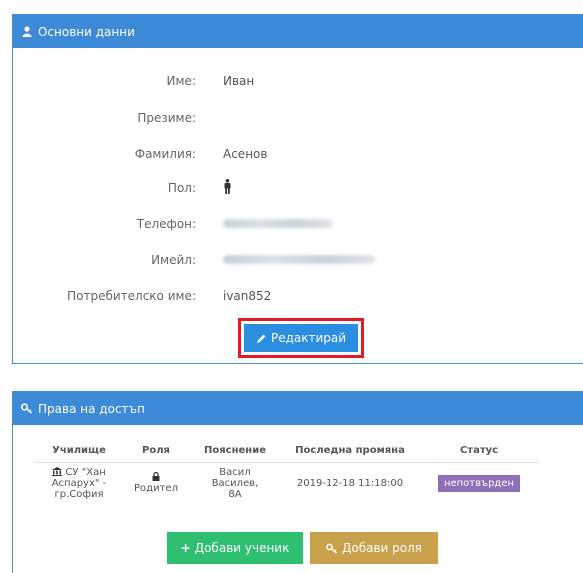 The height and width of the screenshot is (573, 583). Describe the element at coordinates (239, 81) in the screenshot. I see `first-name-value: Иван` at that location.